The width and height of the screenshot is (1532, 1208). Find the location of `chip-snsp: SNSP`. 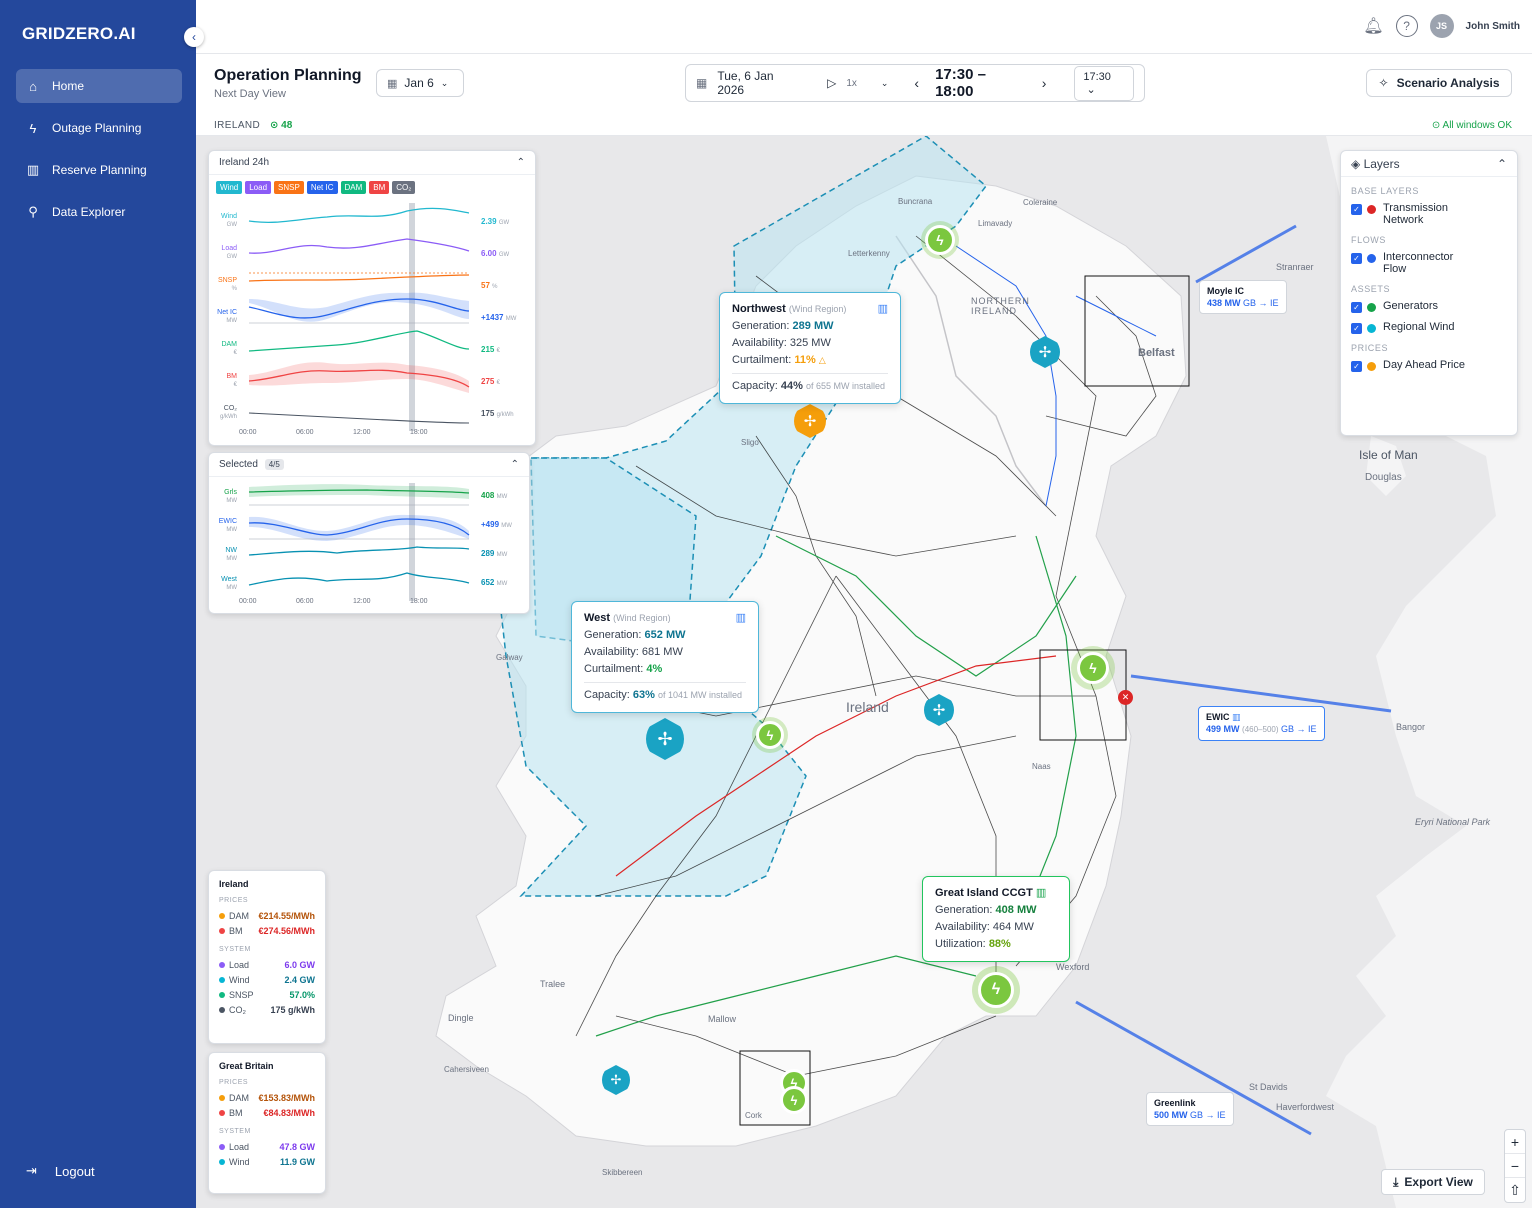

chip-snsp: SNSP is located at coordinates (289, 187).